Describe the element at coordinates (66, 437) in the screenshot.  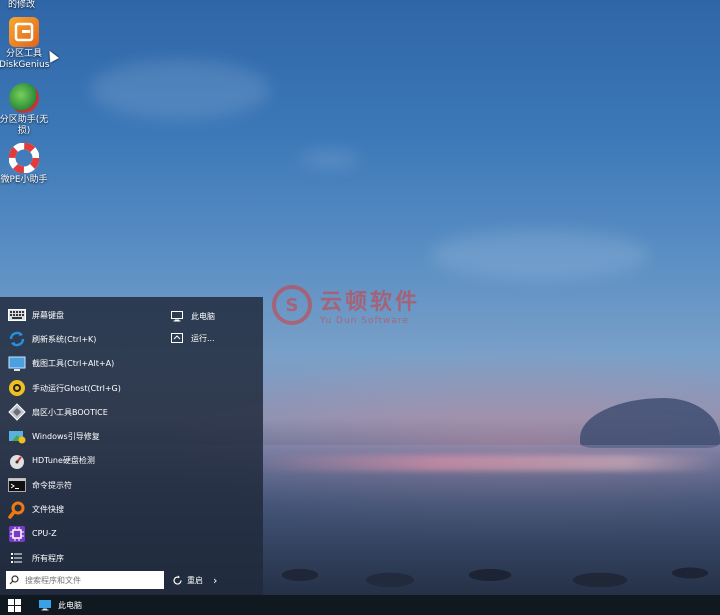
I see `menu-item-label: Windows引导修复` at that location.